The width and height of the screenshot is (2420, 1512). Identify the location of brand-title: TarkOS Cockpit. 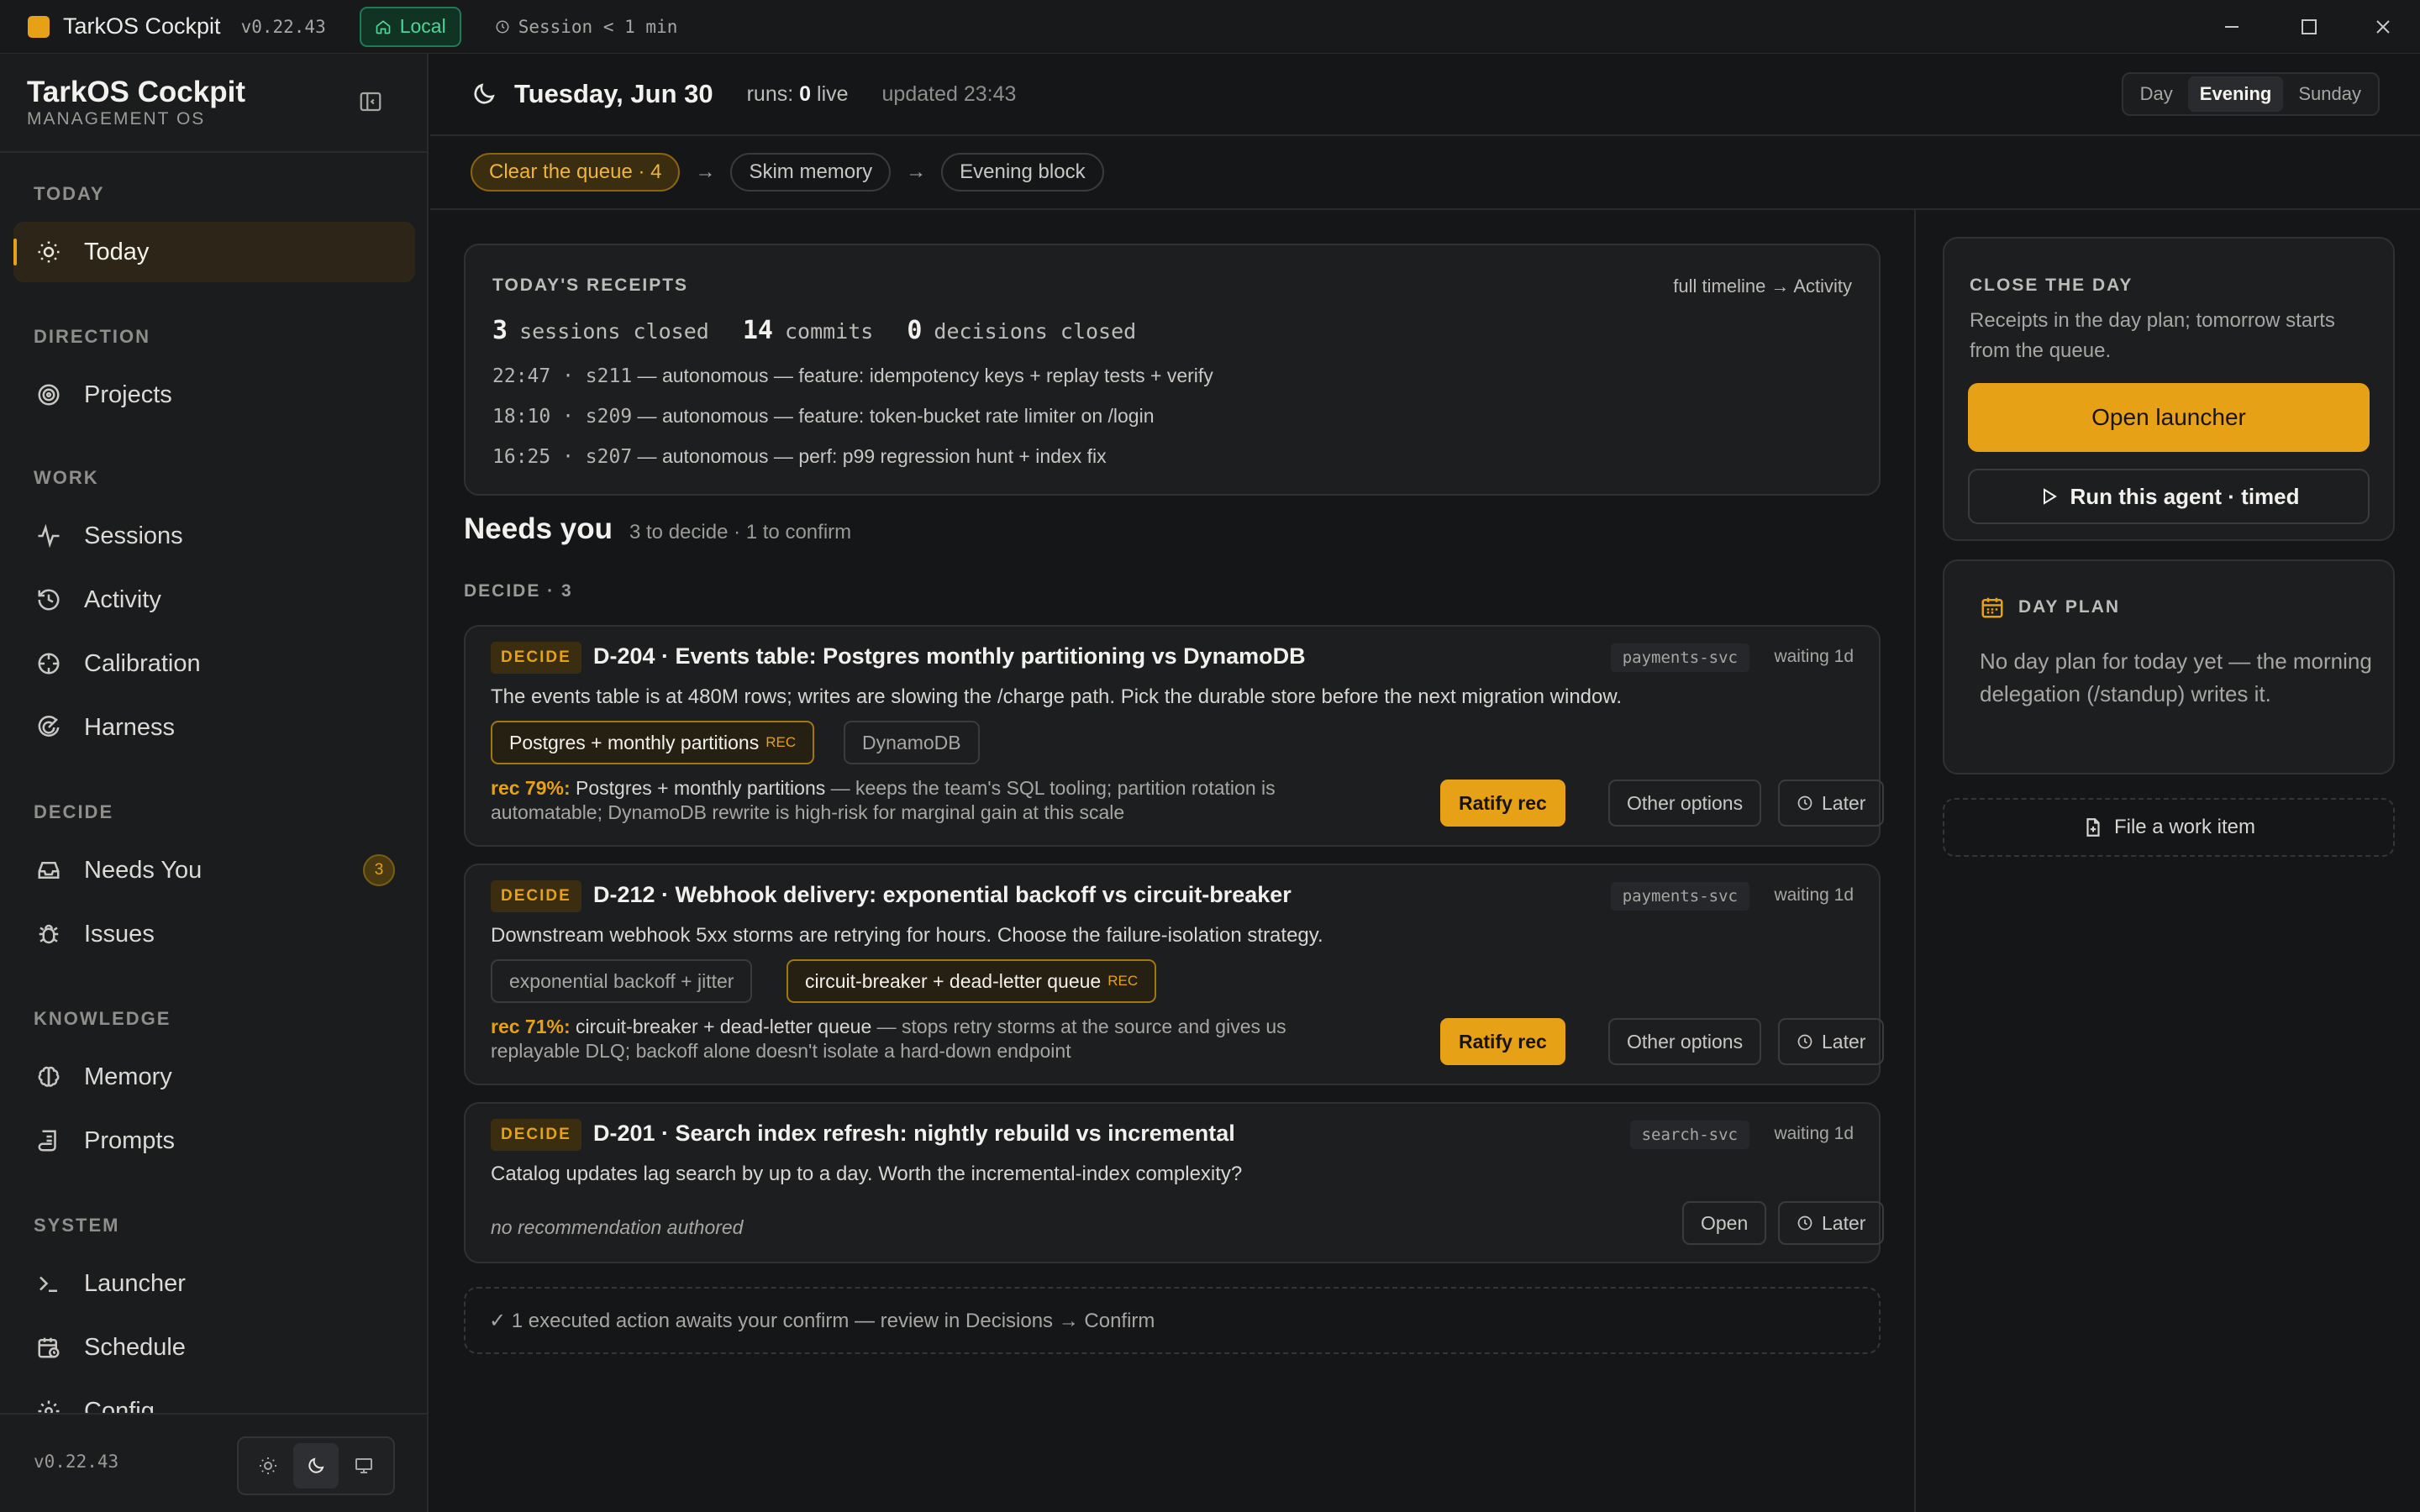
(136, 92).